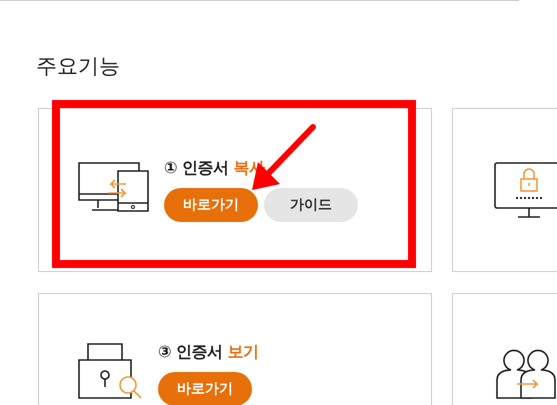 The image size is (557, 405). What do you see at coordinates (311, 205) in the screenshot?
I see `guide-button: 가이드` at bounding box center [311, 205].